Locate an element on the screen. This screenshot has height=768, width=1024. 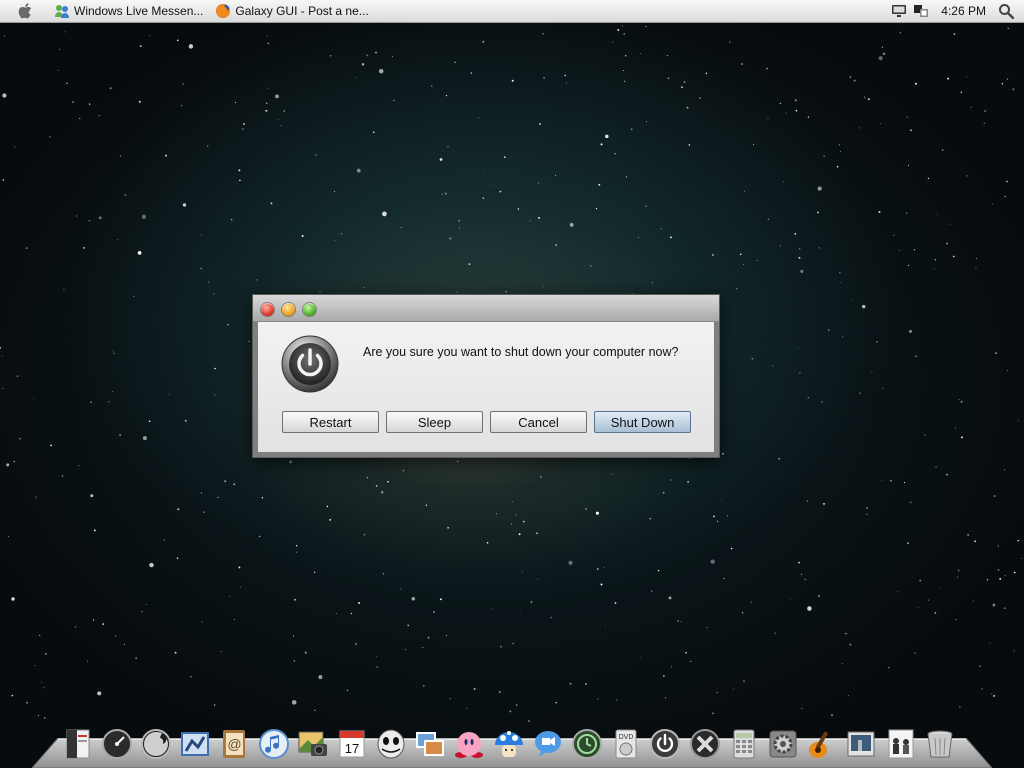
menu-extras: 4:26 PM is located at coordinates (957, 11).